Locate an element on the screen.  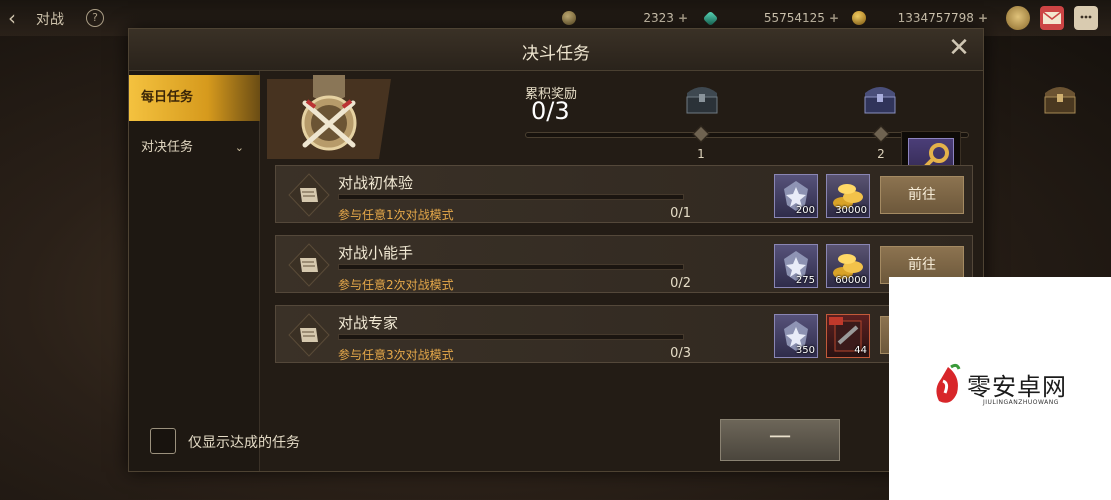
reward-amount: 275 is located at coordinates (805, 280).